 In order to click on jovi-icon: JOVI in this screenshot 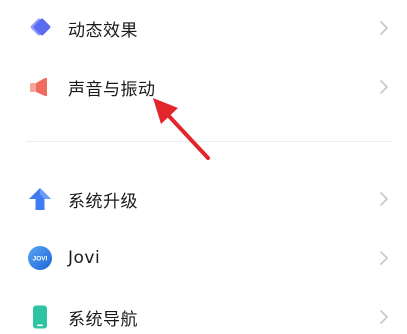, I will do `click(40, 258)`.